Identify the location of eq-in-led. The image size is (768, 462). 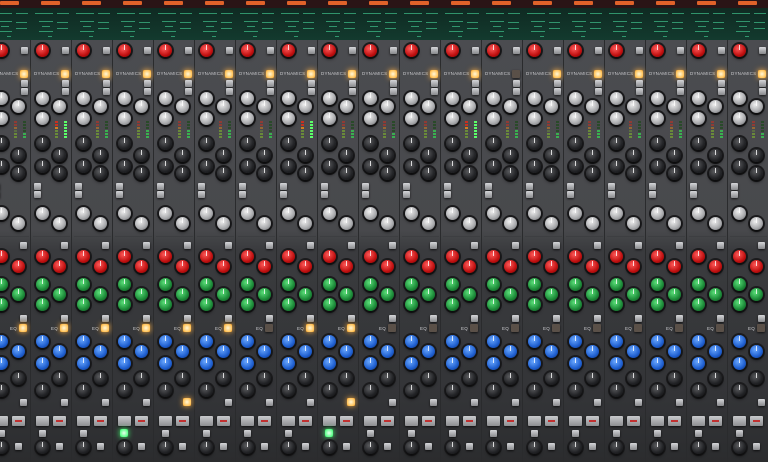
(392, 328).